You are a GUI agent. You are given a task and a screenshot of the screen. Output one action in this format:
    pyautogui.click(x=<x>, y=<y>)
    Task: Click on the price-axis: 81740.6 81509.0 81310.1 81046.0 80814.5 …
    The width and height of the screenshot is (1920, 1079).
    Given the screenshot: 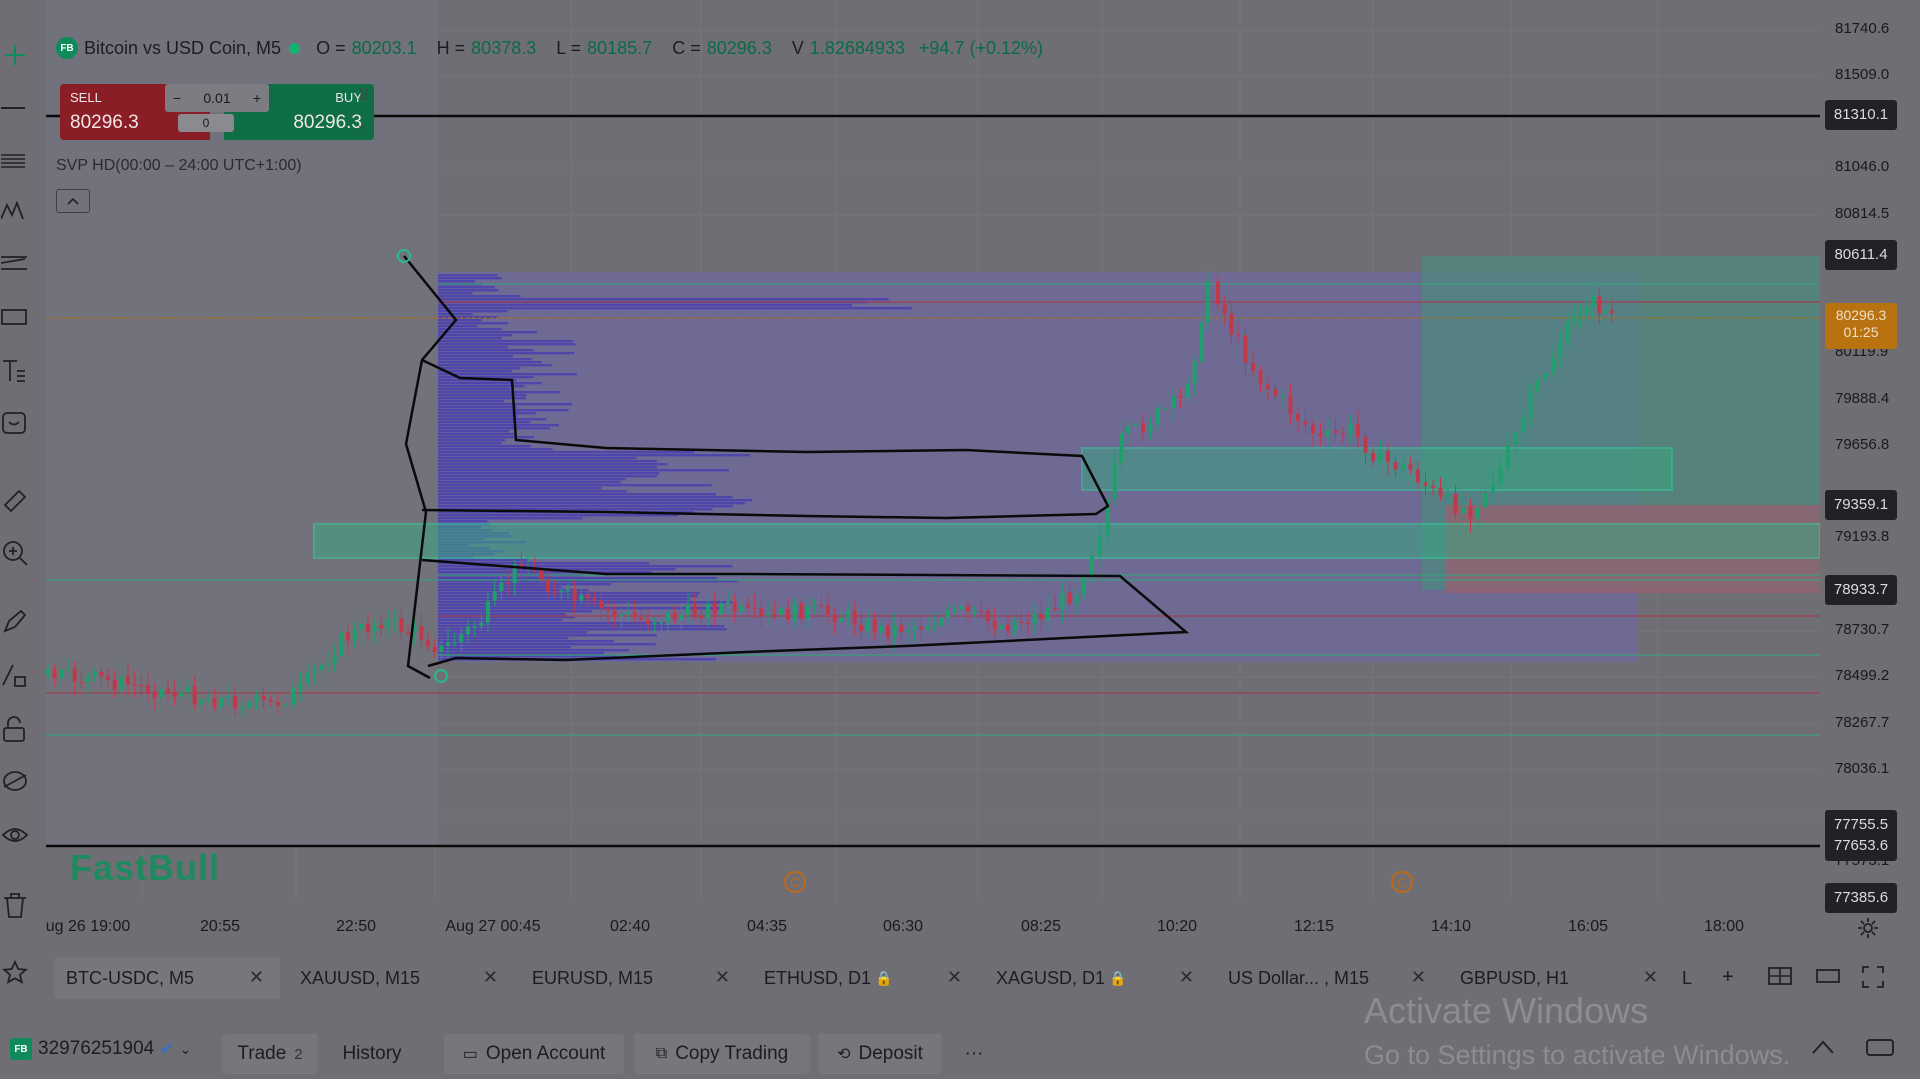 What is the action you would take?
    pyautogui.click(x=1870, y=475)
    